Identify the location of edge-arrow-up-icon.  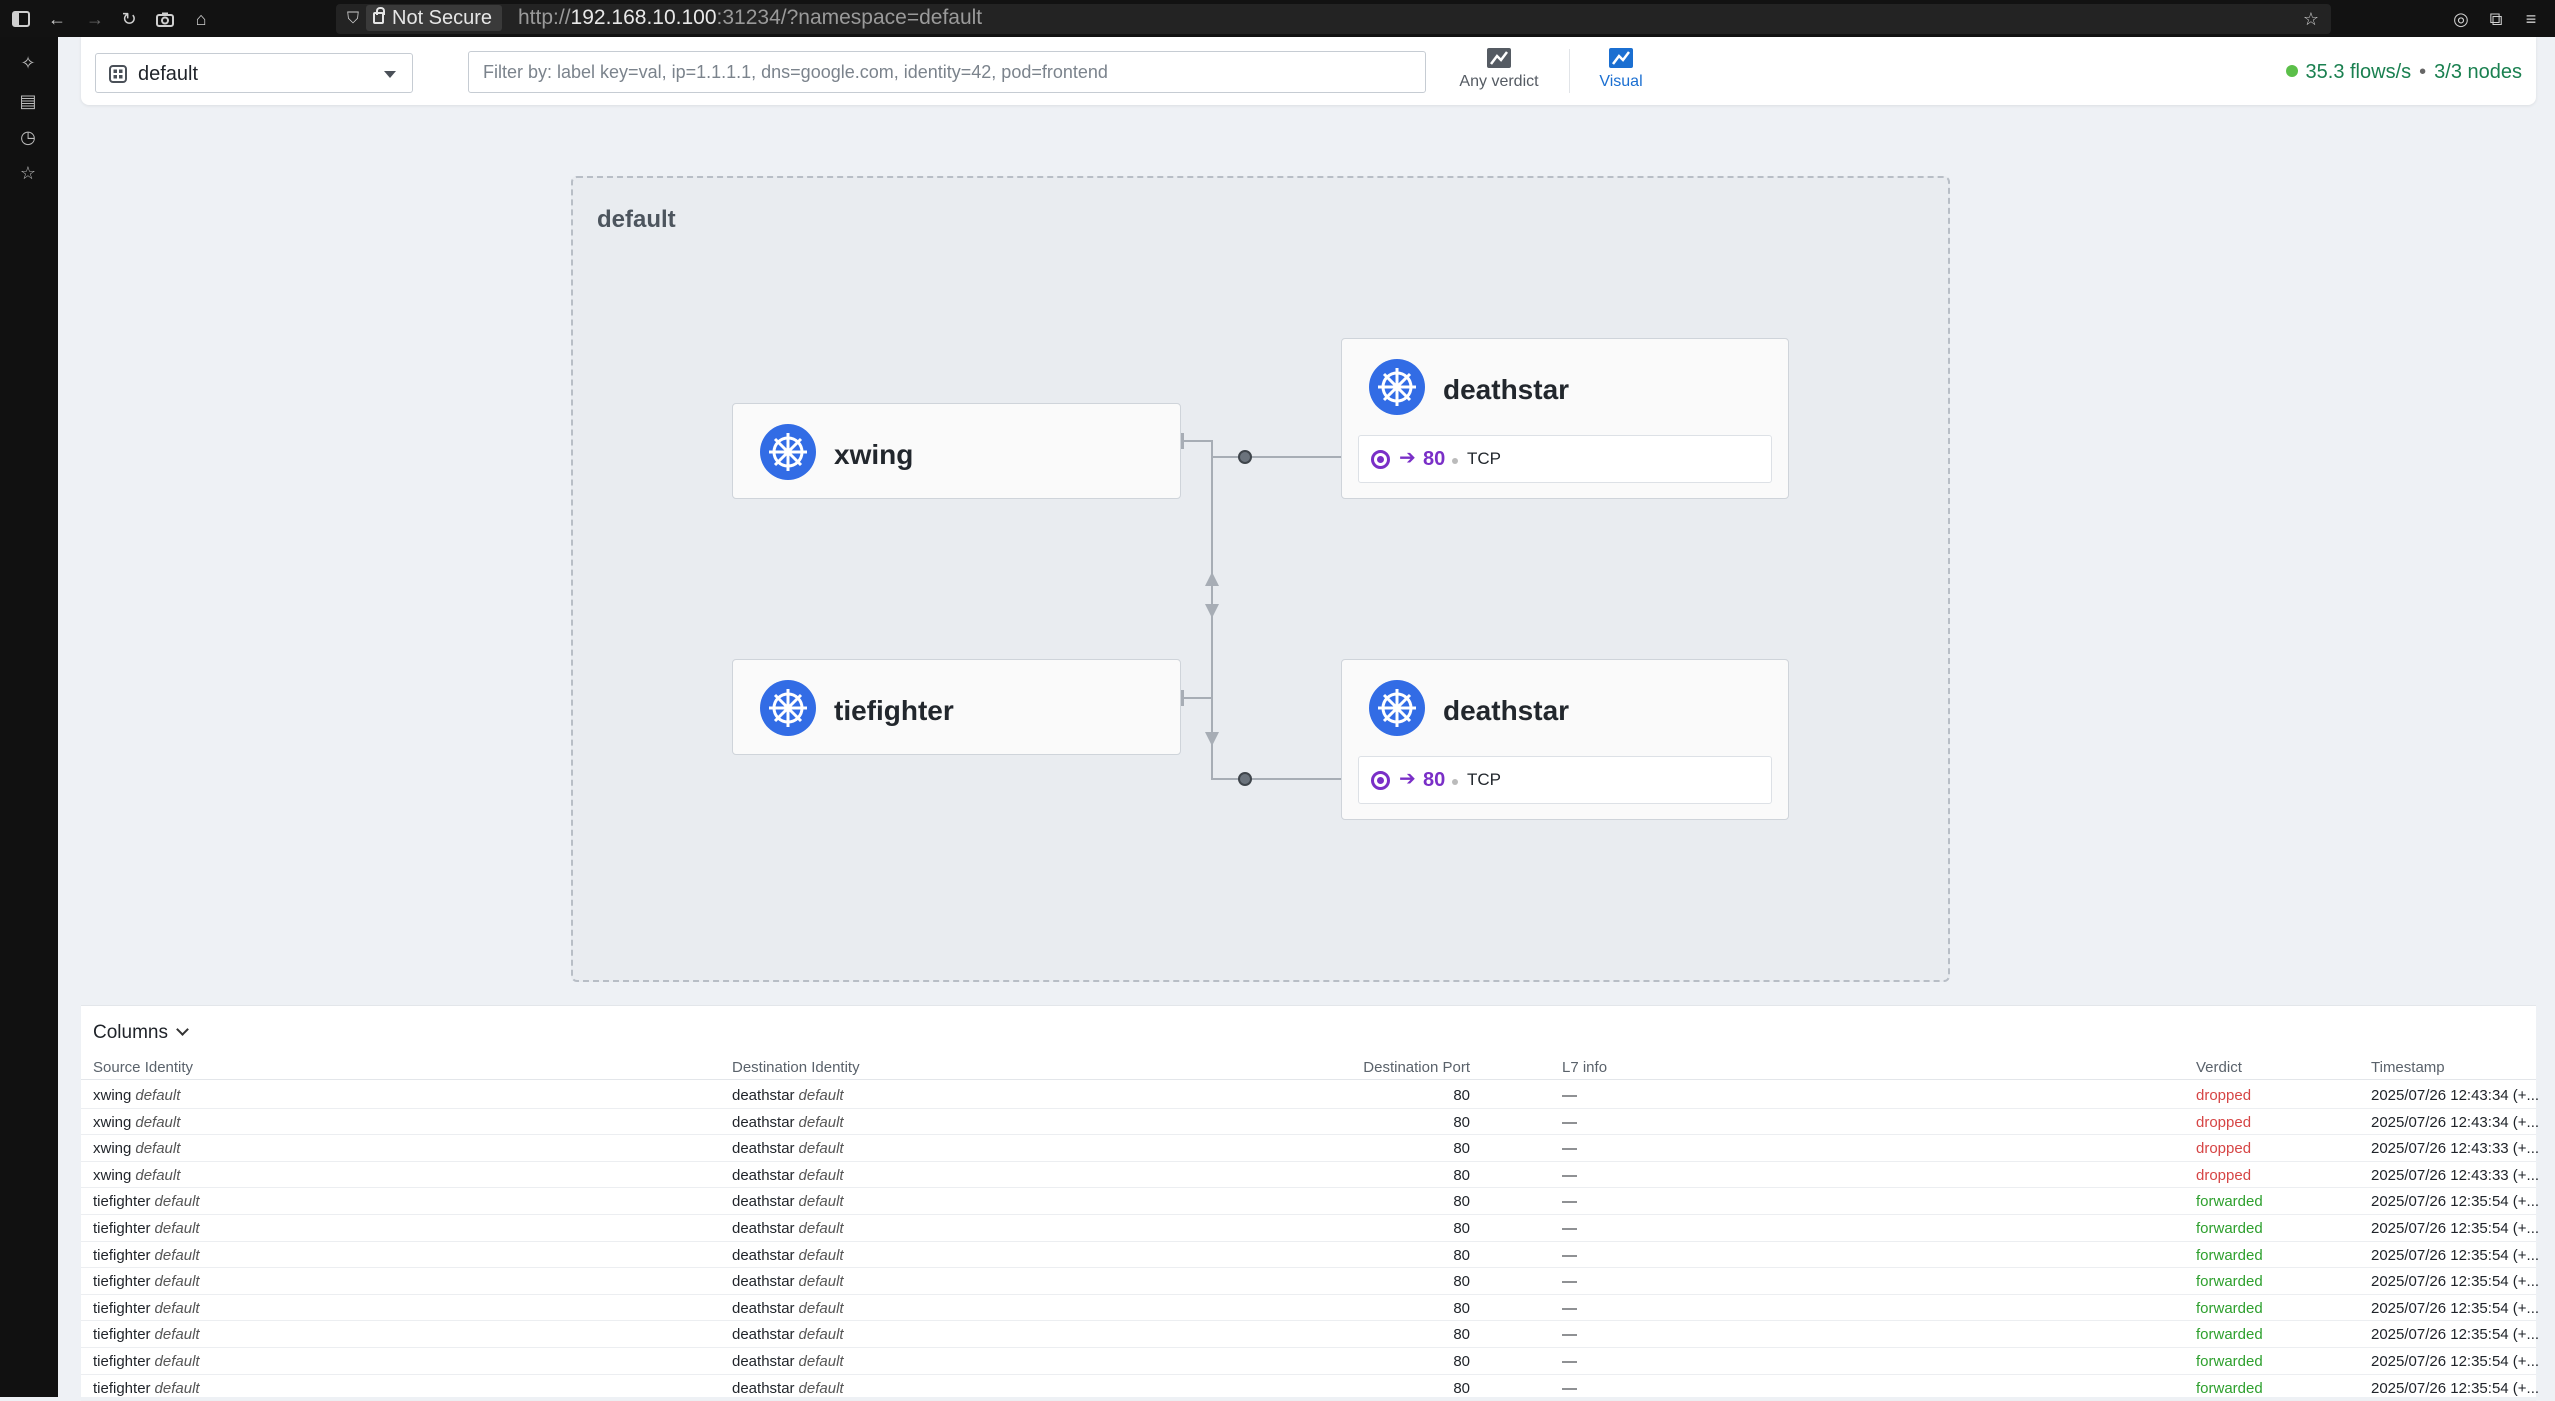
(1212, 579).